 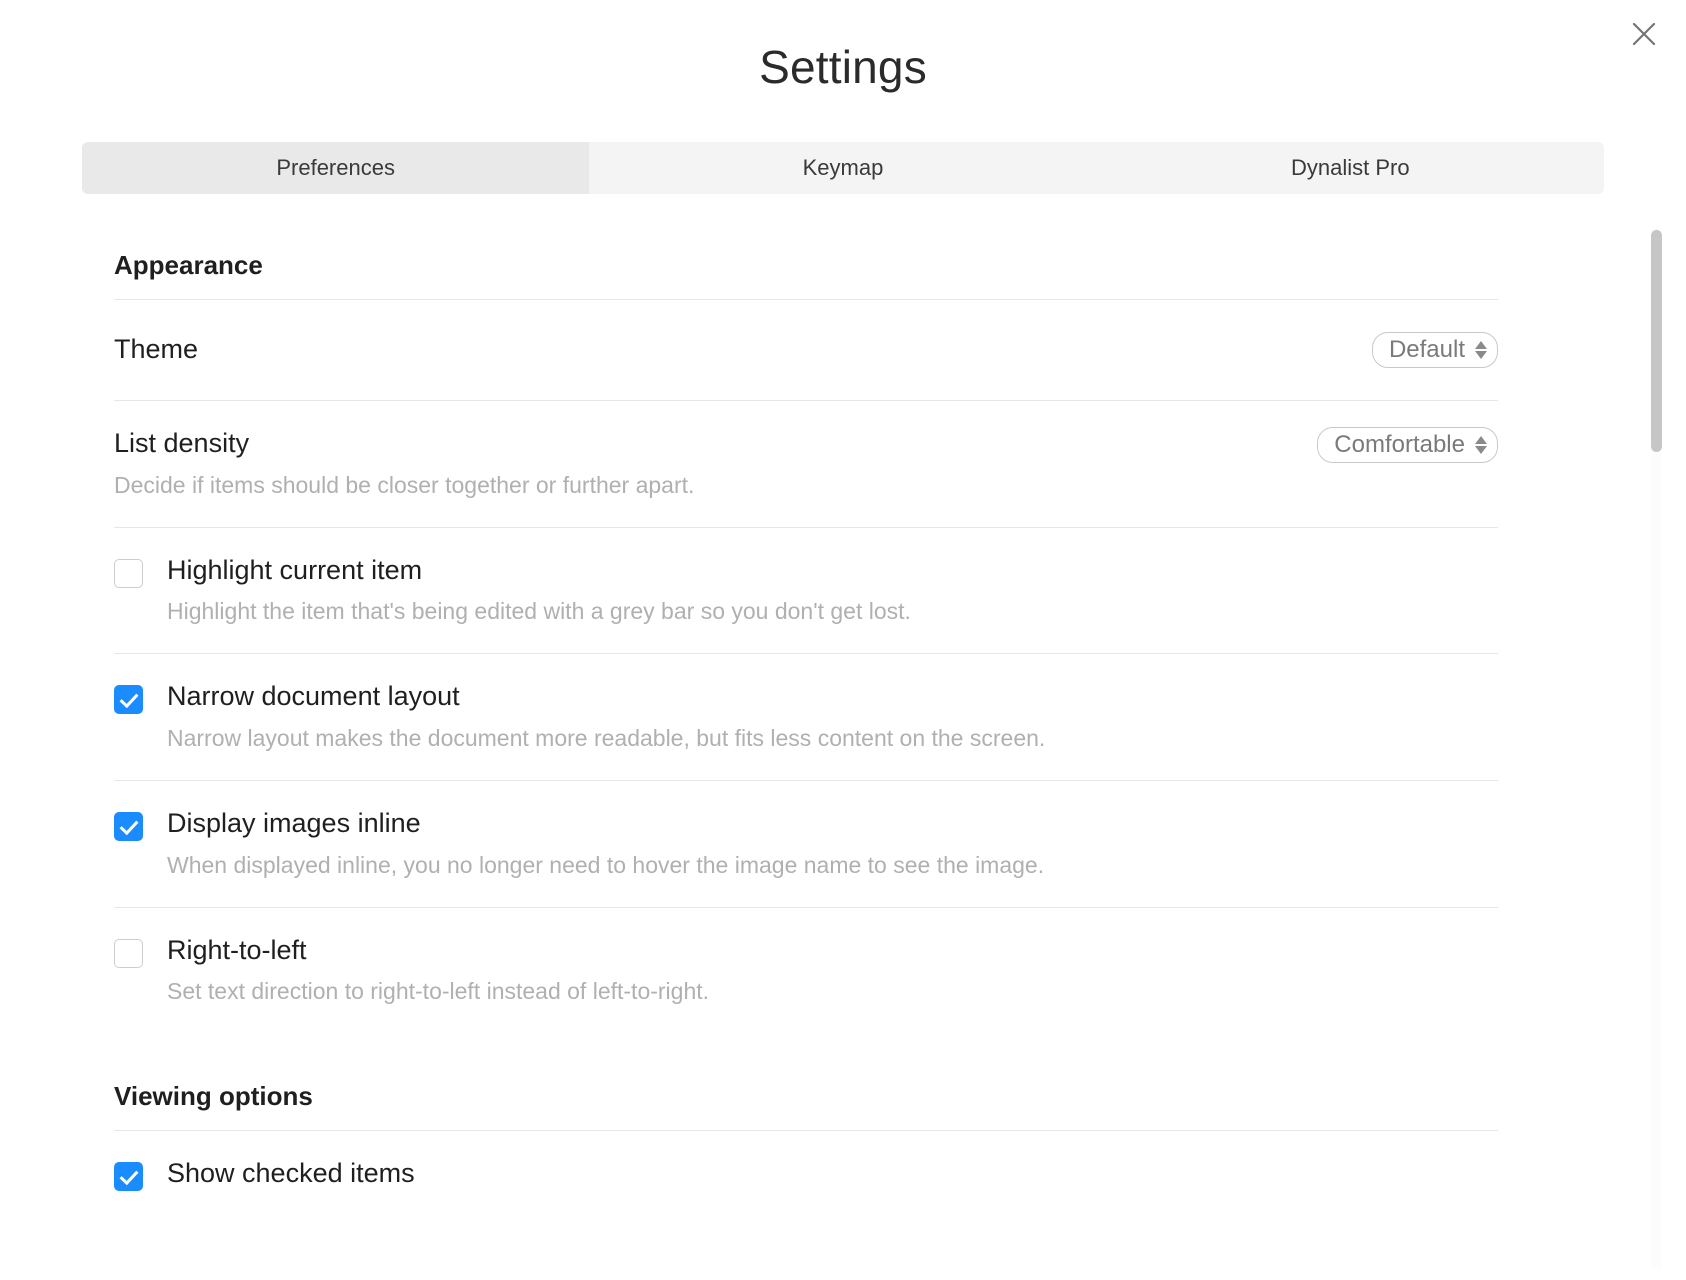 What do you see at coordinates (156, 349) in the screenshot?
I see `setting-label-theme: Theme` at bounding box center [156, 349].